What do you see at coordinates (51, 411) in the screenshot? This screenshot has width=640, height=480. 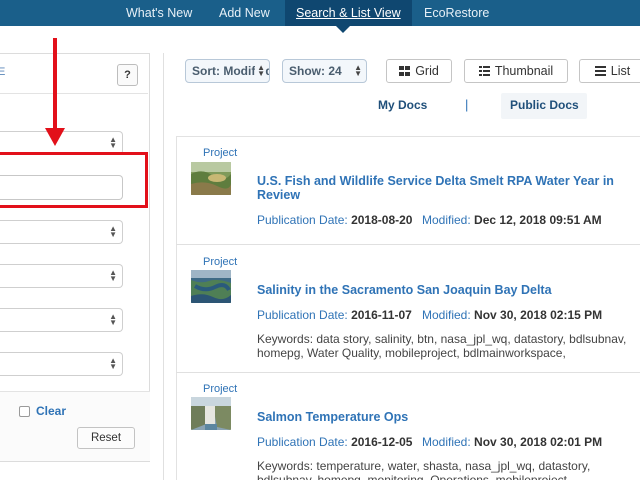 I see `clear-link: Clear` at bounding box center [51, 411].